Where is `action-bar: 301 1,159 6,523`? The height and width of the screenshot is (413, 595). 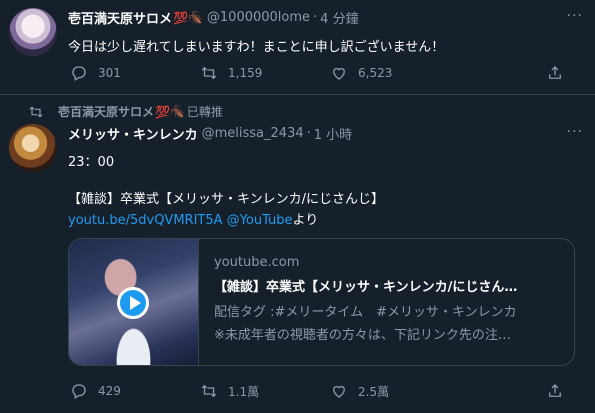 action-bar: 301 1,159 6,523 is located at coordinates (315, 73).